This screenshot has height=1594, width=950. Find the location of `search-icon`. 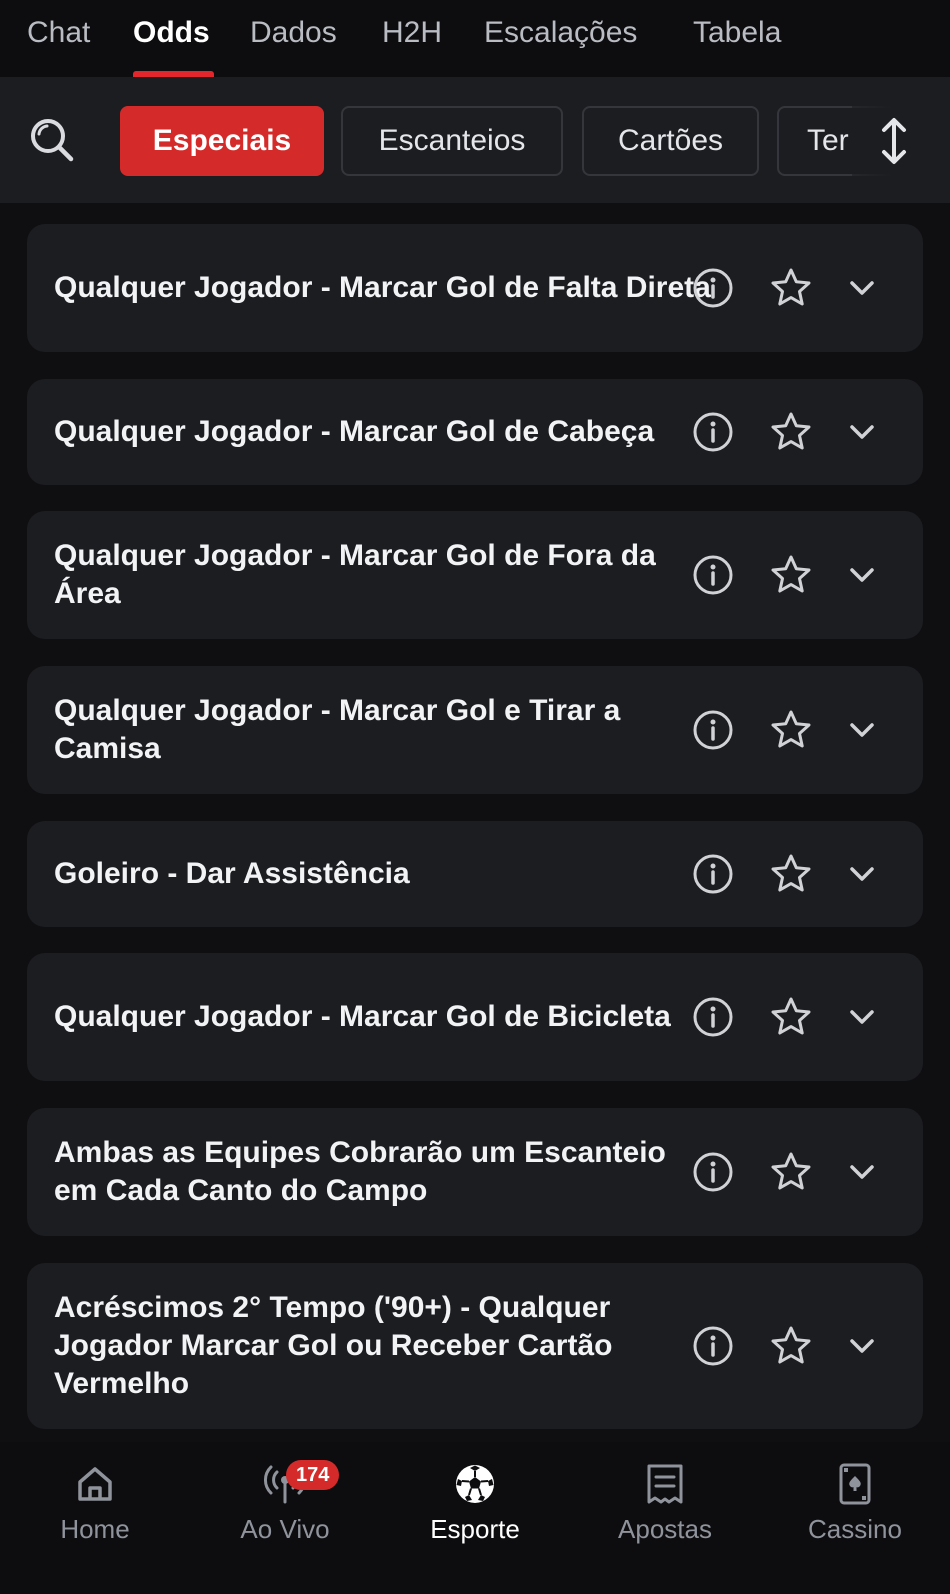

search-icon is located at coordinates (52, 140).